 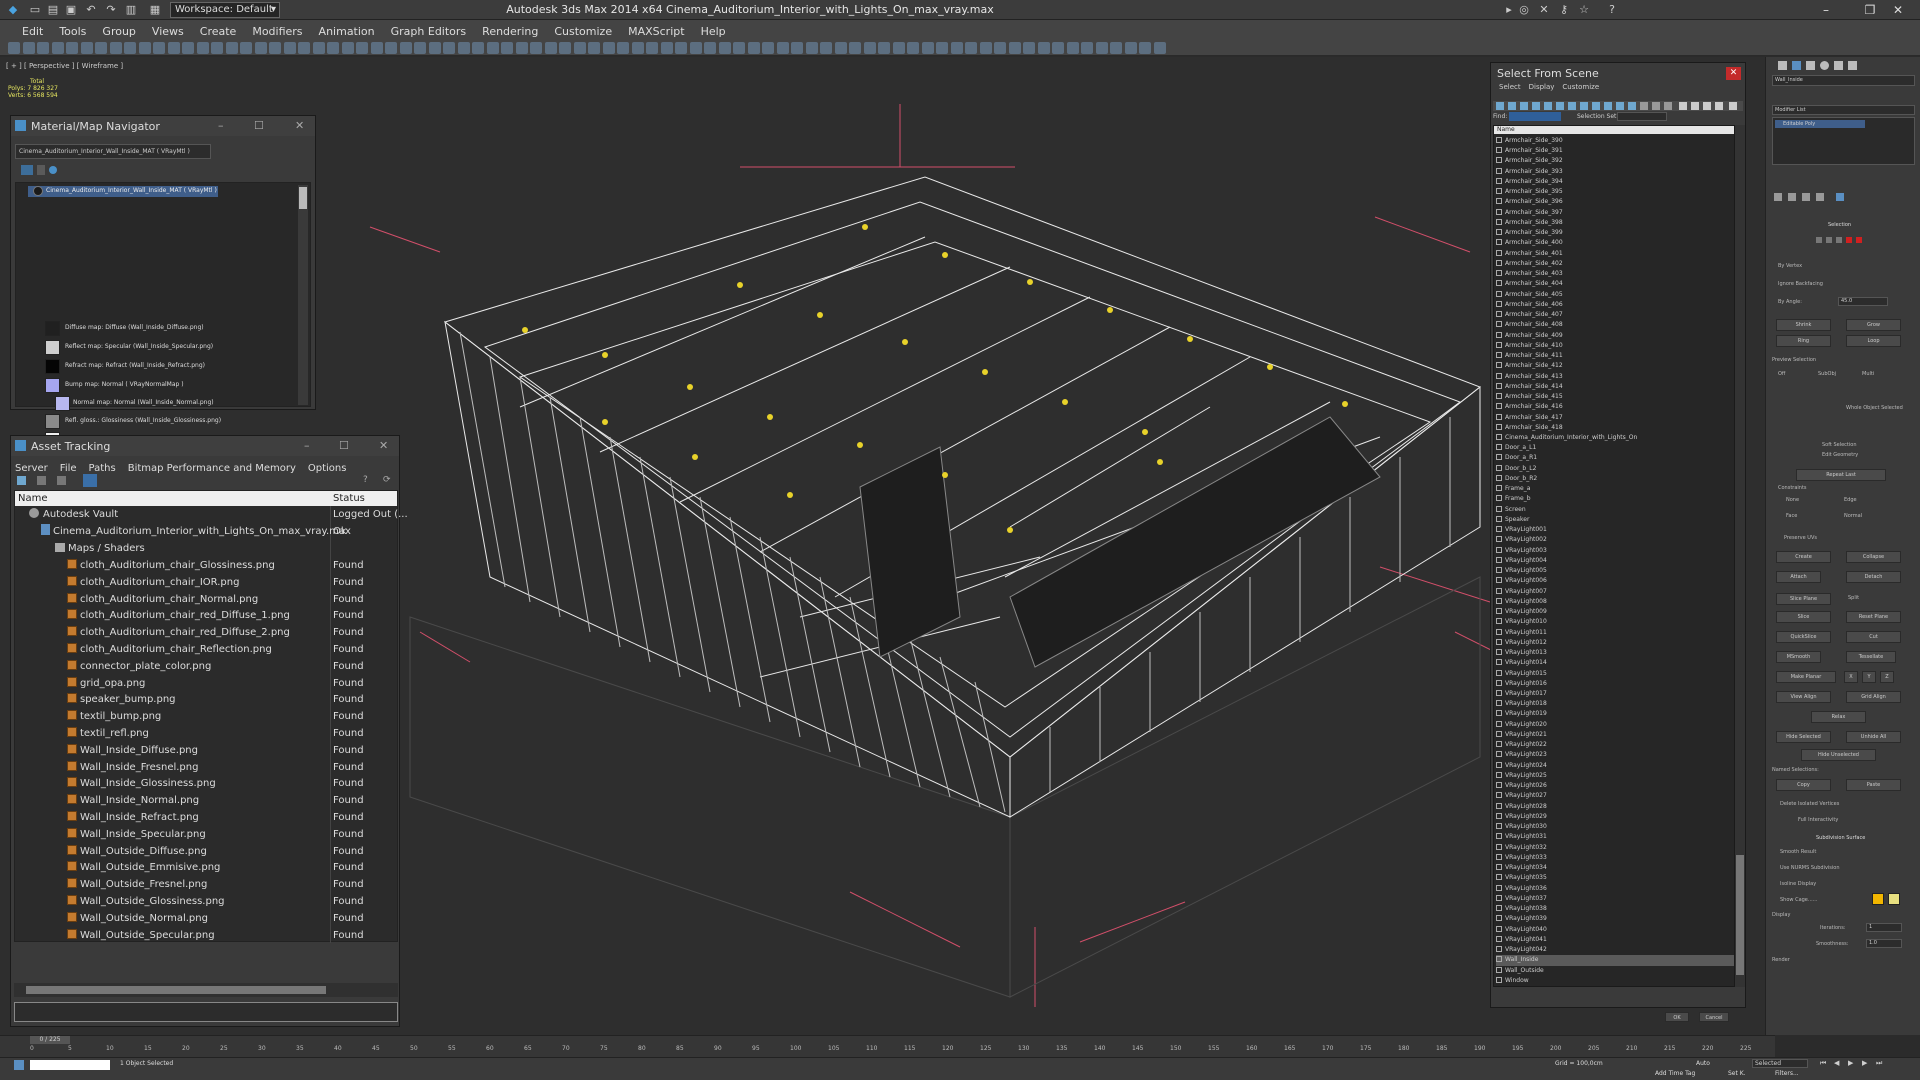 What do you see at coordinates (1884, 927) in the screenshot?
I see `iterations-spinner: 1` at bounding box center [1884, 927].